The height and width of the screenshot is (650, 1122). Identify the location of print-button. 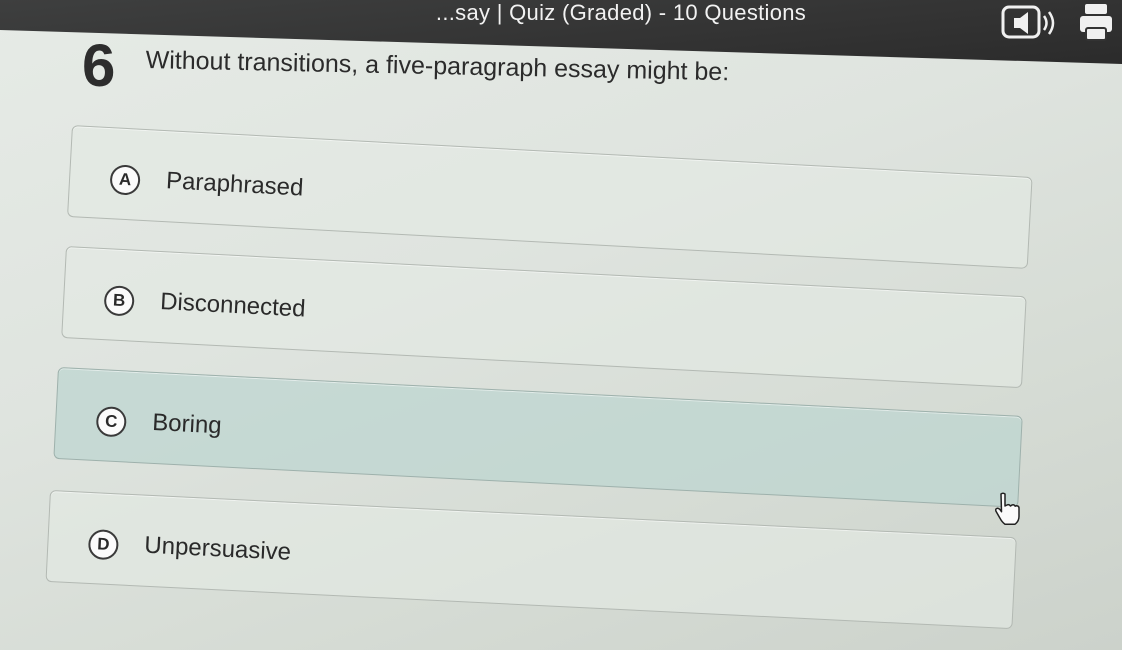
(1096, 22).